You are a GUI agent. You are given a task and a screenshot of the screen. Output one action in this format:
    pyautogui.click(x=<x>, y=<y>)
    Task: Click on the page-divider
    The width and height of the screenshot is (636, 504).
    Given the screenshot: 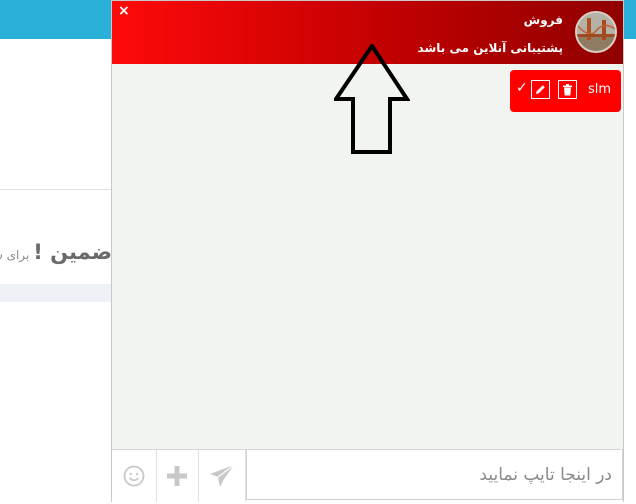 What is the action you would take?
    pyautogui.click(x=56, y=189)
    